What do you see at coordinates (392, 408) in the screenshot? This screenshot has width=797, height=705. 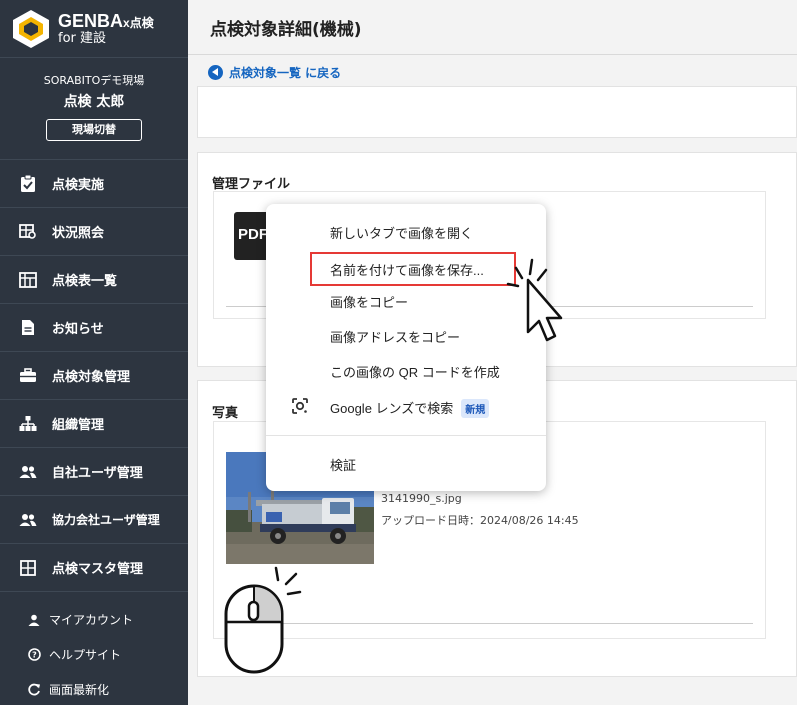 I see `menu-google-lens-label: Google レンズで検索` at bounding box center [392, 408].